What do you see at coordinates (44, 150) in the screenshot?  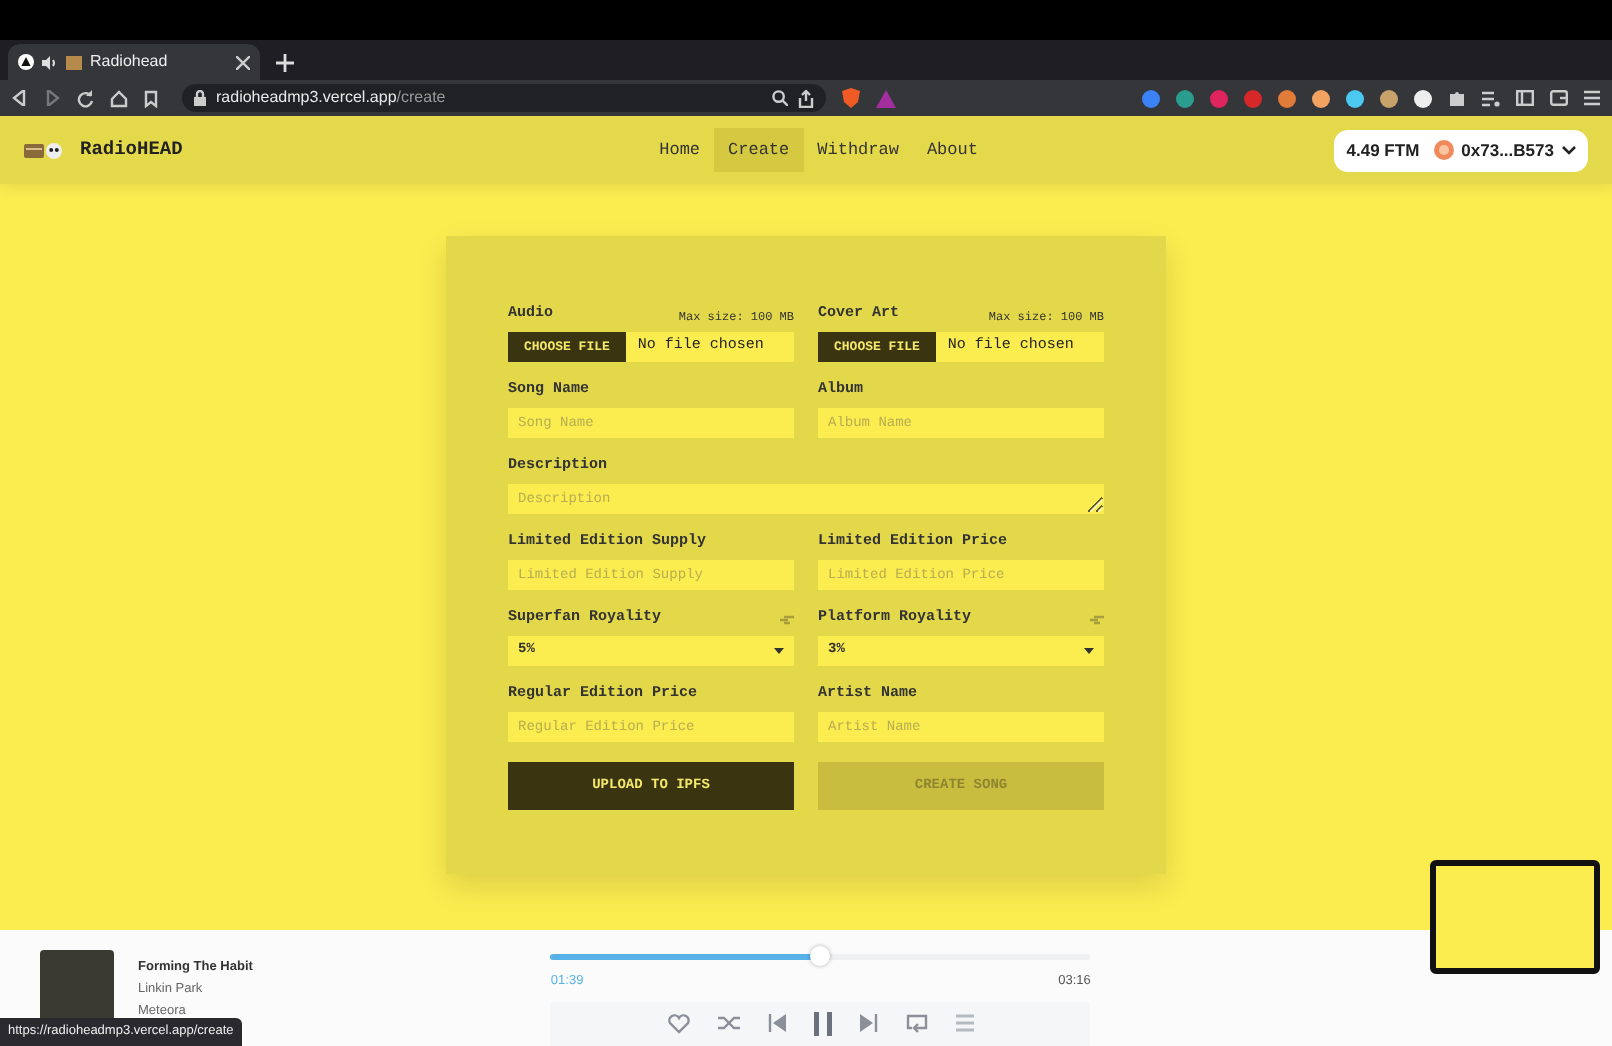 I see `logo-drawing` at bounding box center [44, 150].